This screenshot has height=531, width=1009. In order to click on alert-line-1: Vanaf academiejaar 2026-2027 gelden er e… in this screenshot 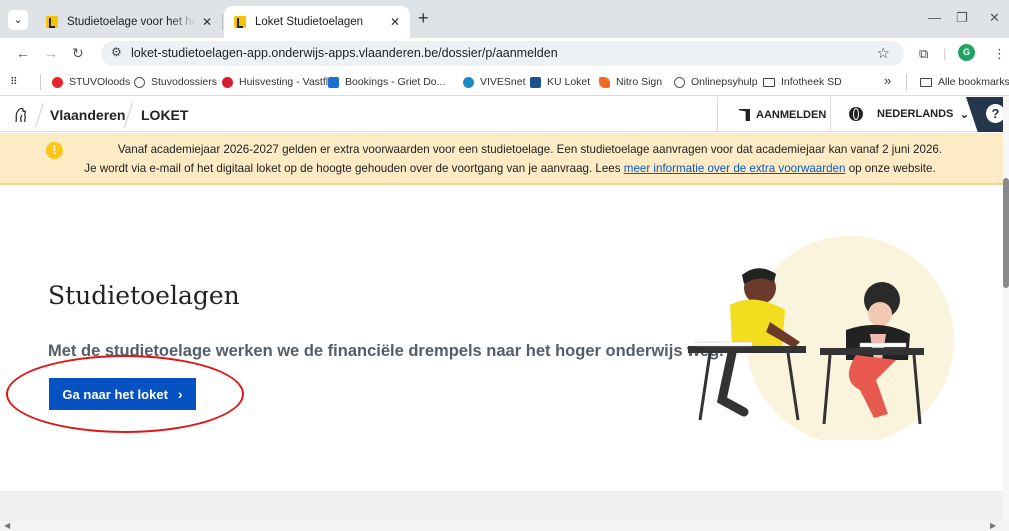, I will do `click(530, 149)`.